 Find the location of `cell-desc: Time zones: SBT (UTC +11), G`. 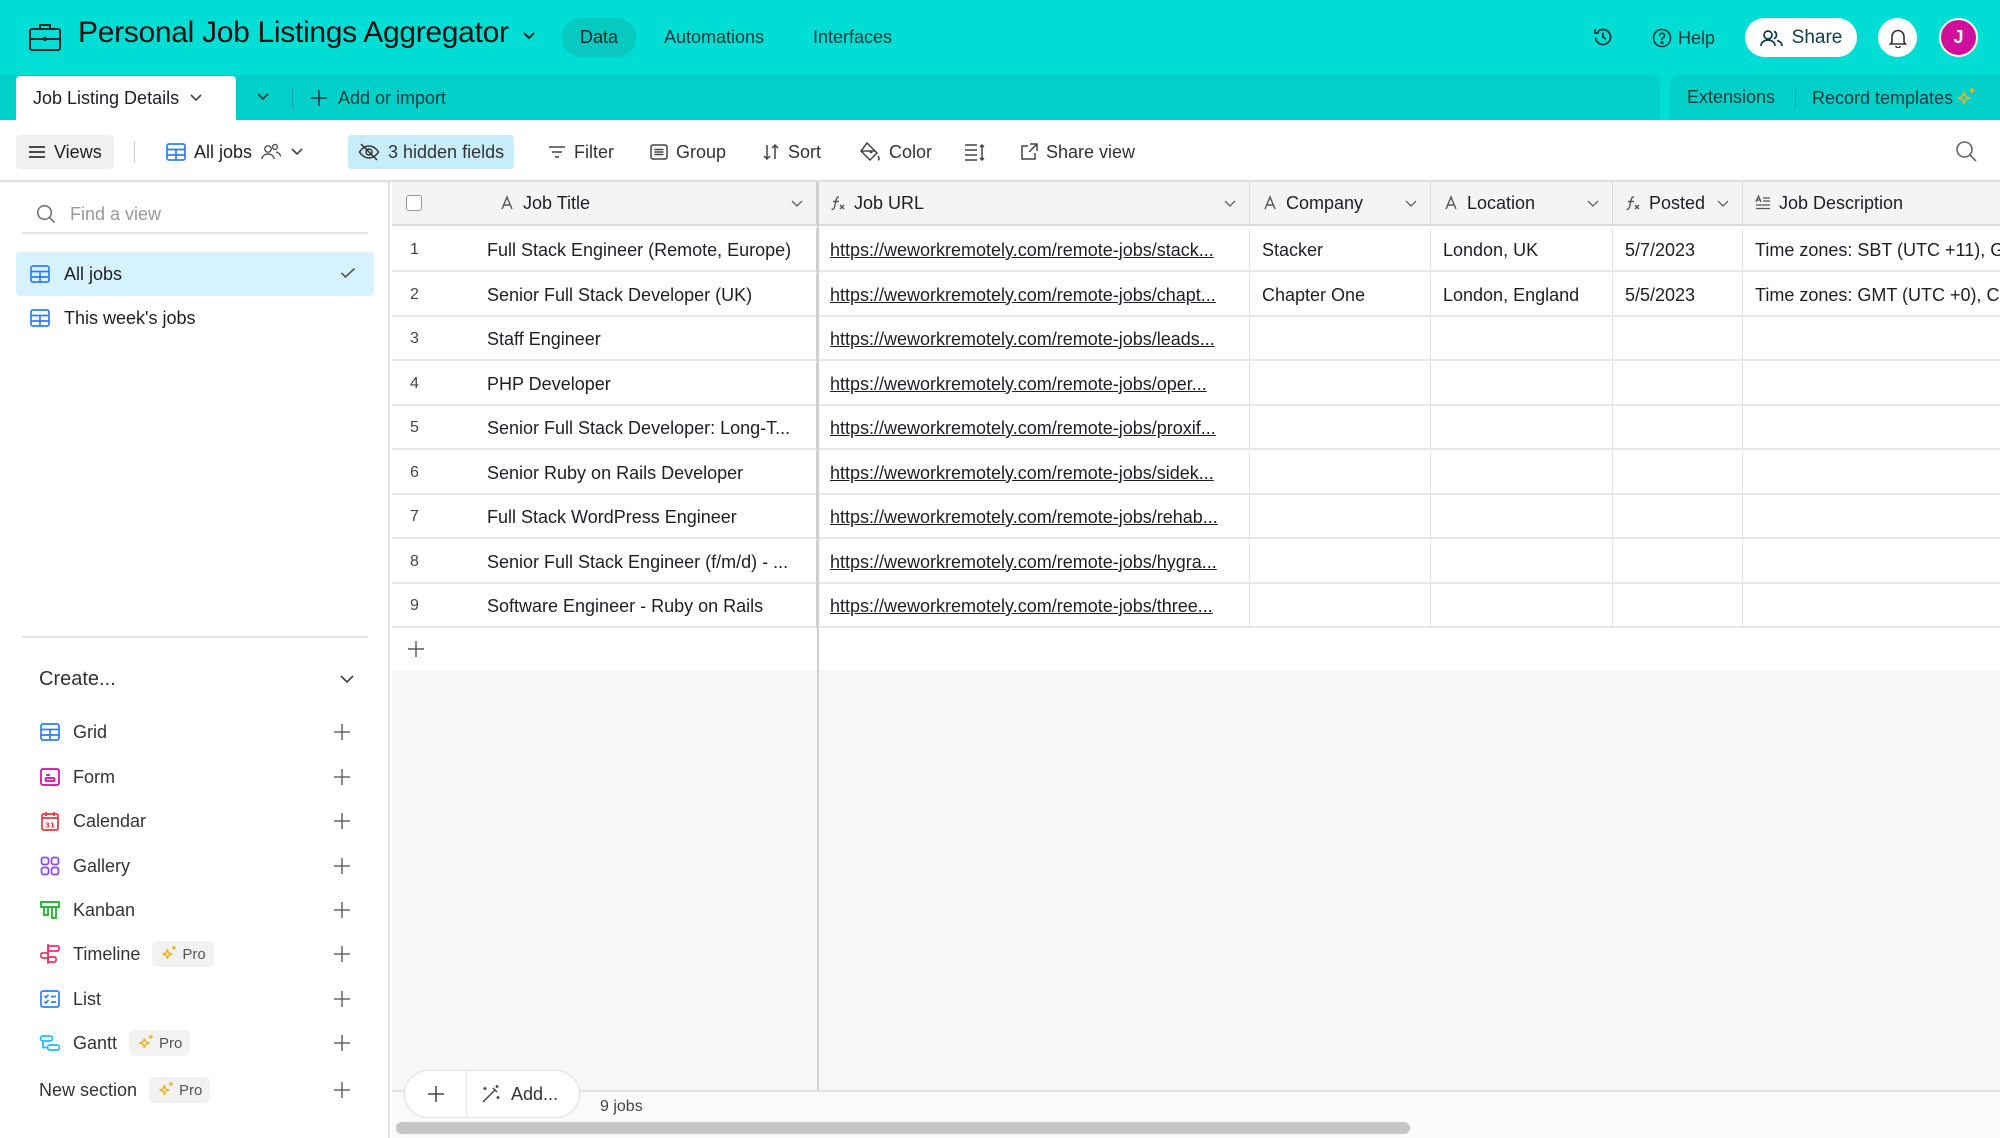

cell-desc: Time zones: SBT (UTC +11), G is located at coordinates (1871, 250).